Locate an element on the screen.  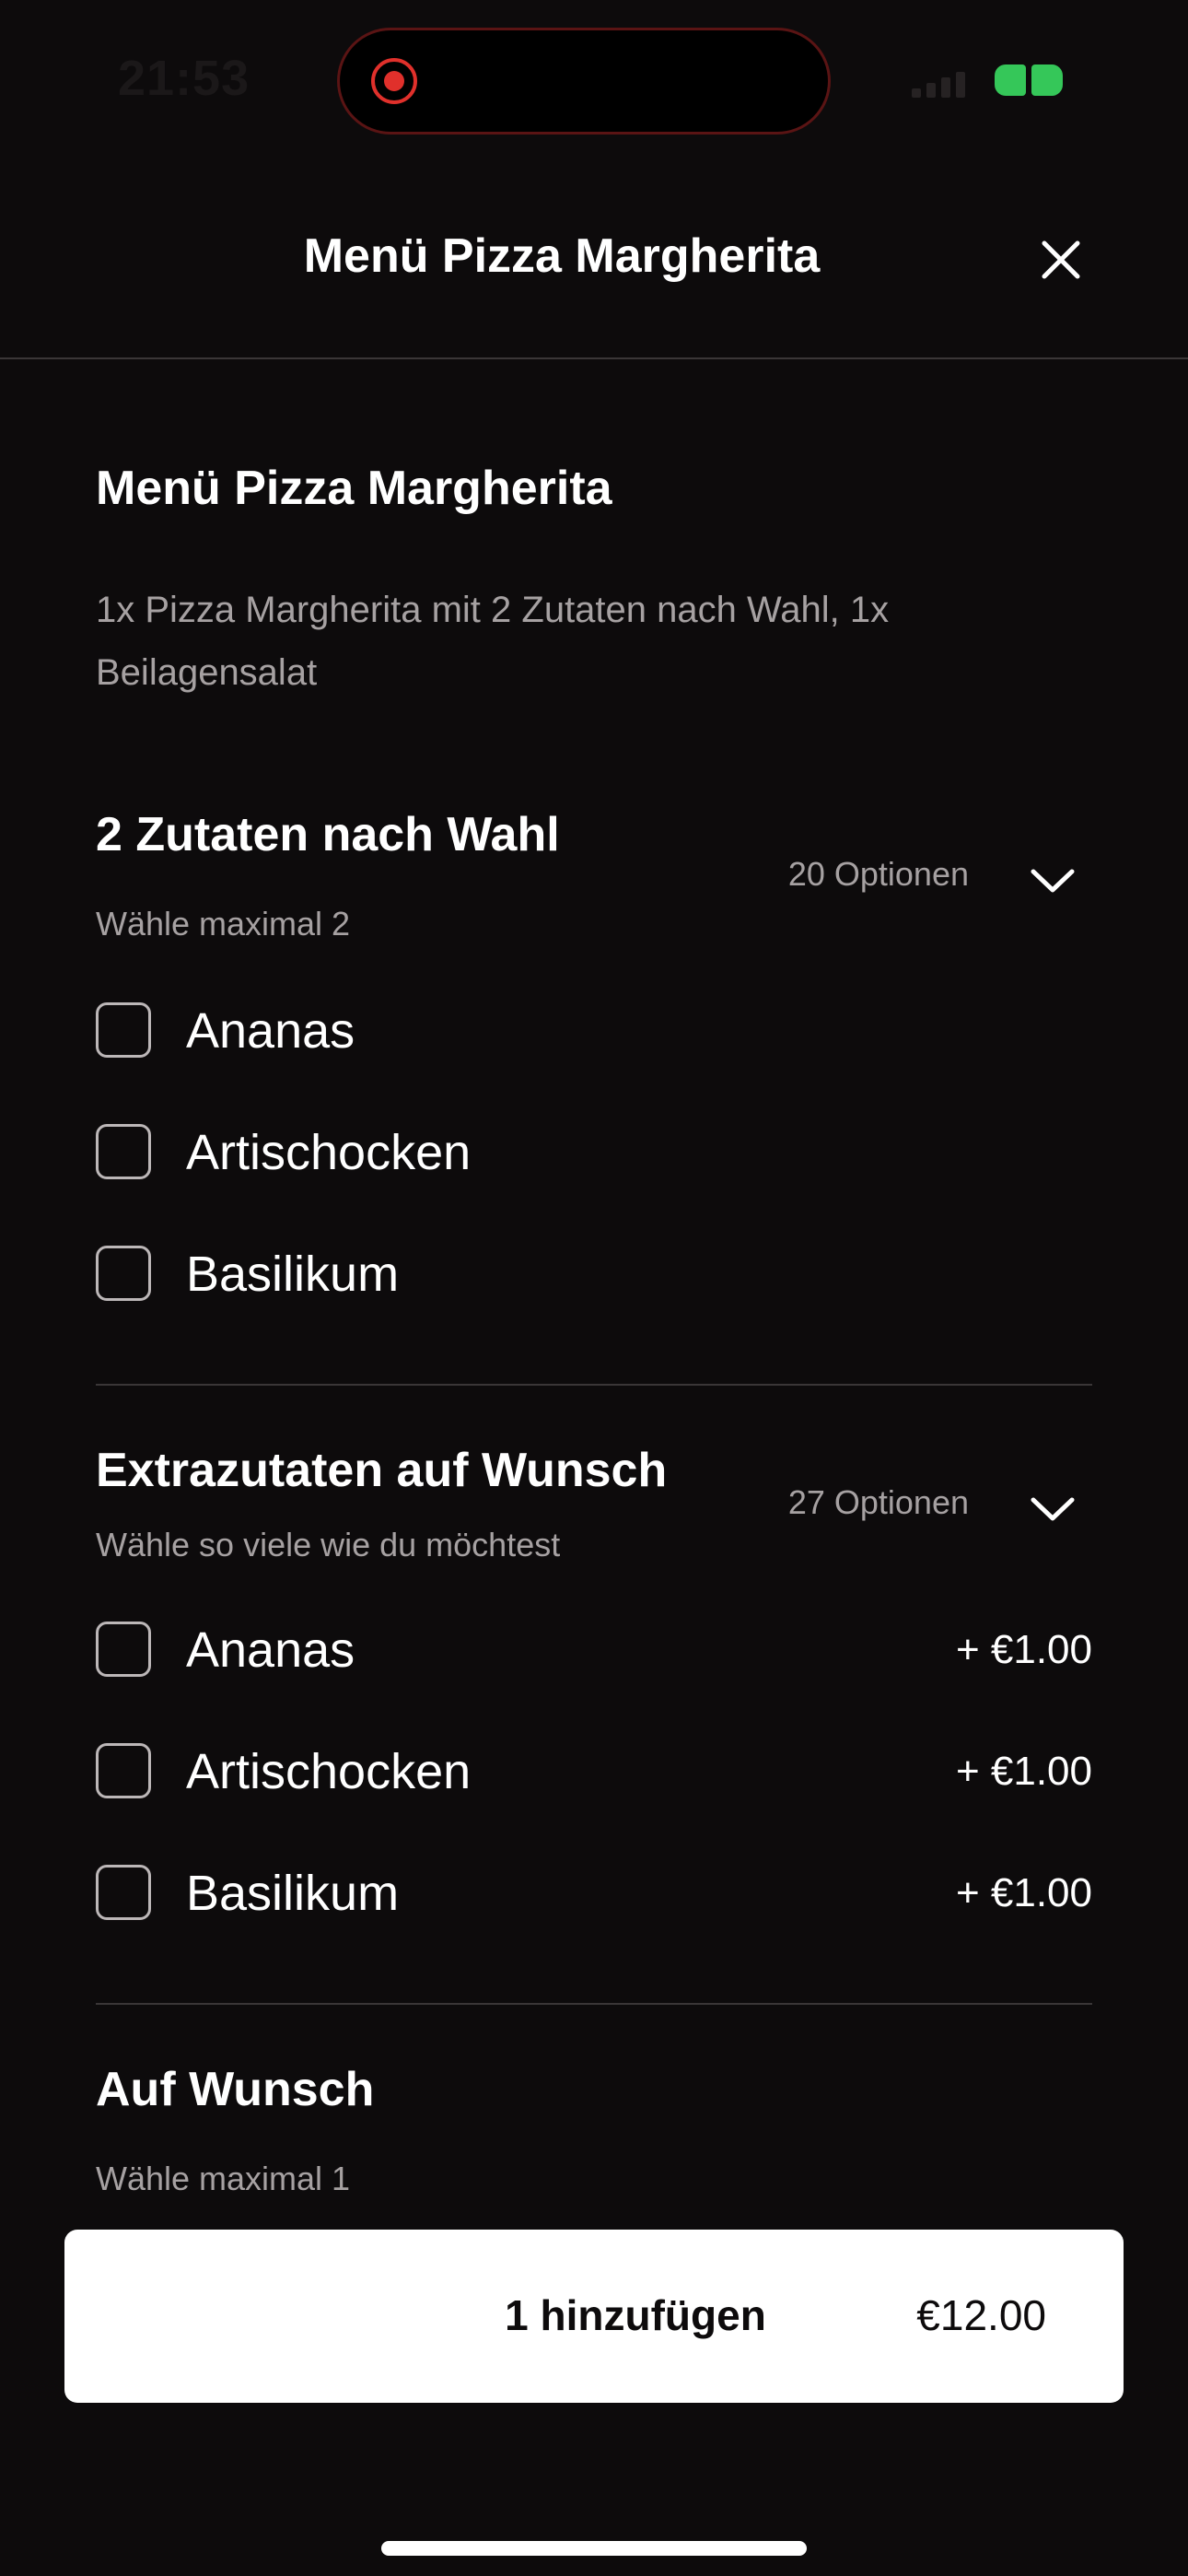
option-row: Basilikum is located at coordinates (594, 1278).